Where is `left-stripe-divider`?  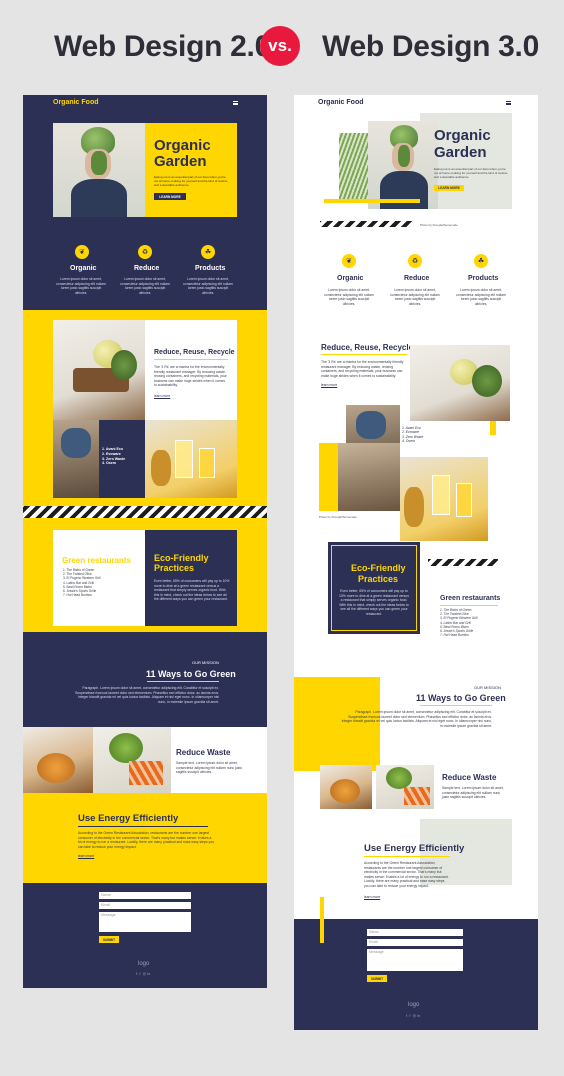
left-stripe-divider is located at coordinates (145, 512).